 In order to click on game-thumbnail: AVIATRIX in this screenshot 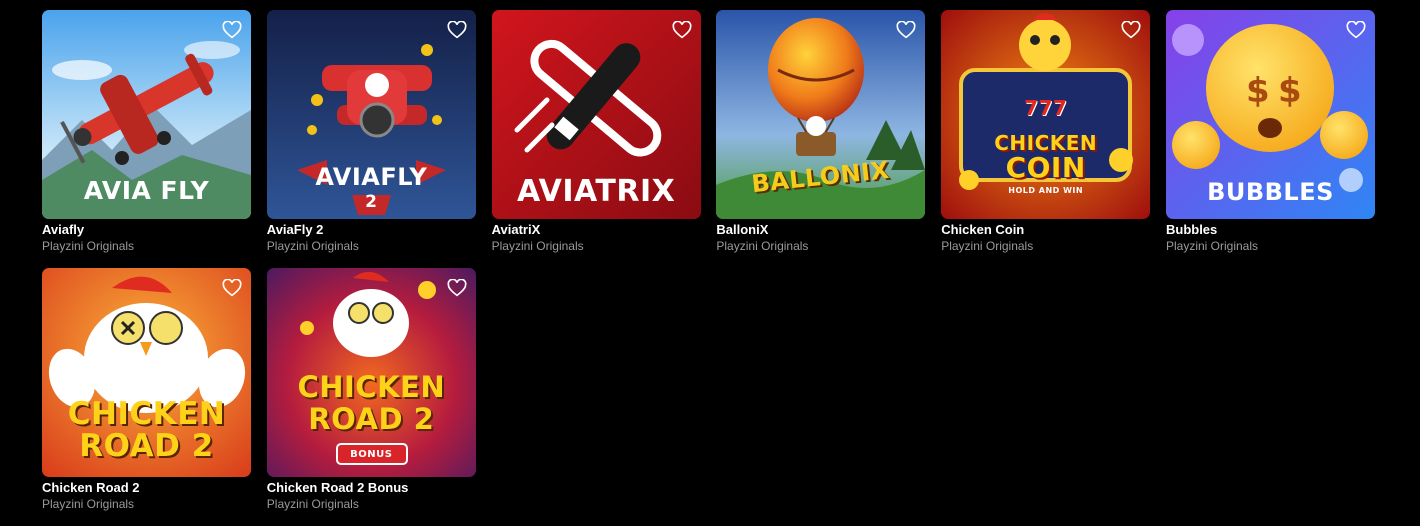, I will do `click(596, 114)`.